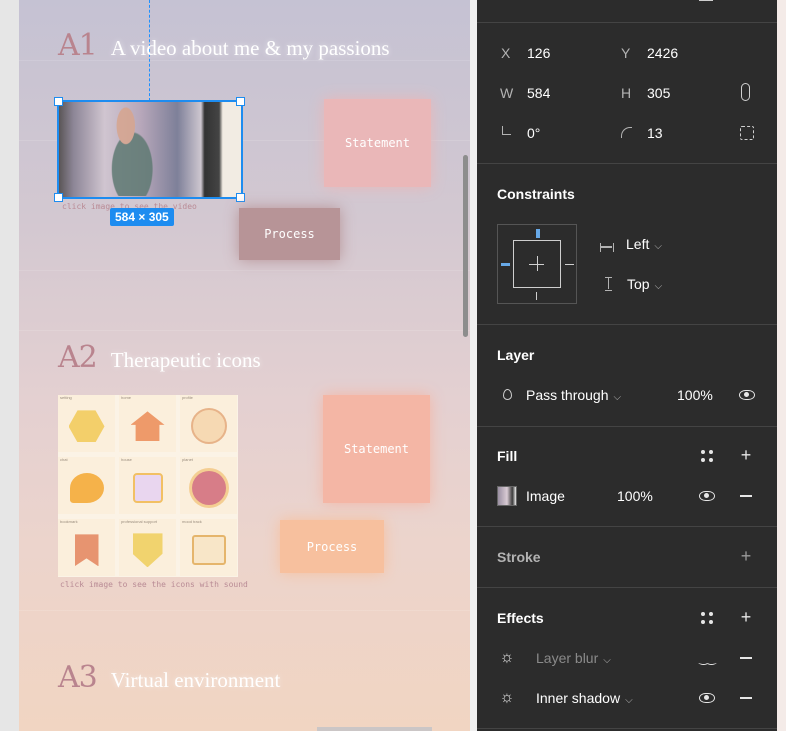  Describe the element at coordinates (608, 284) in the screenshot. I see `vertical-constraint-icon` at that location.